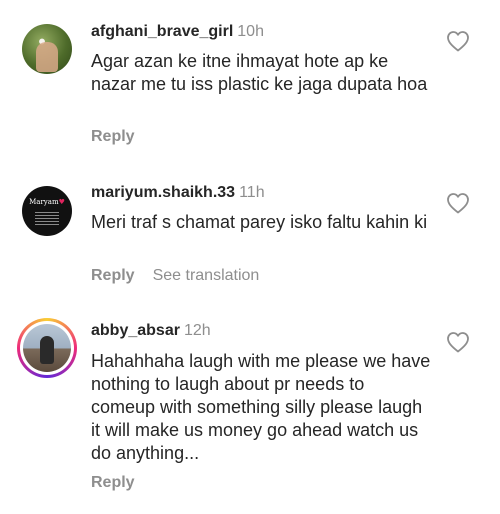 This screenshot has height=514, width=500. I want to click on story-ring-gap, so click(47, 348).